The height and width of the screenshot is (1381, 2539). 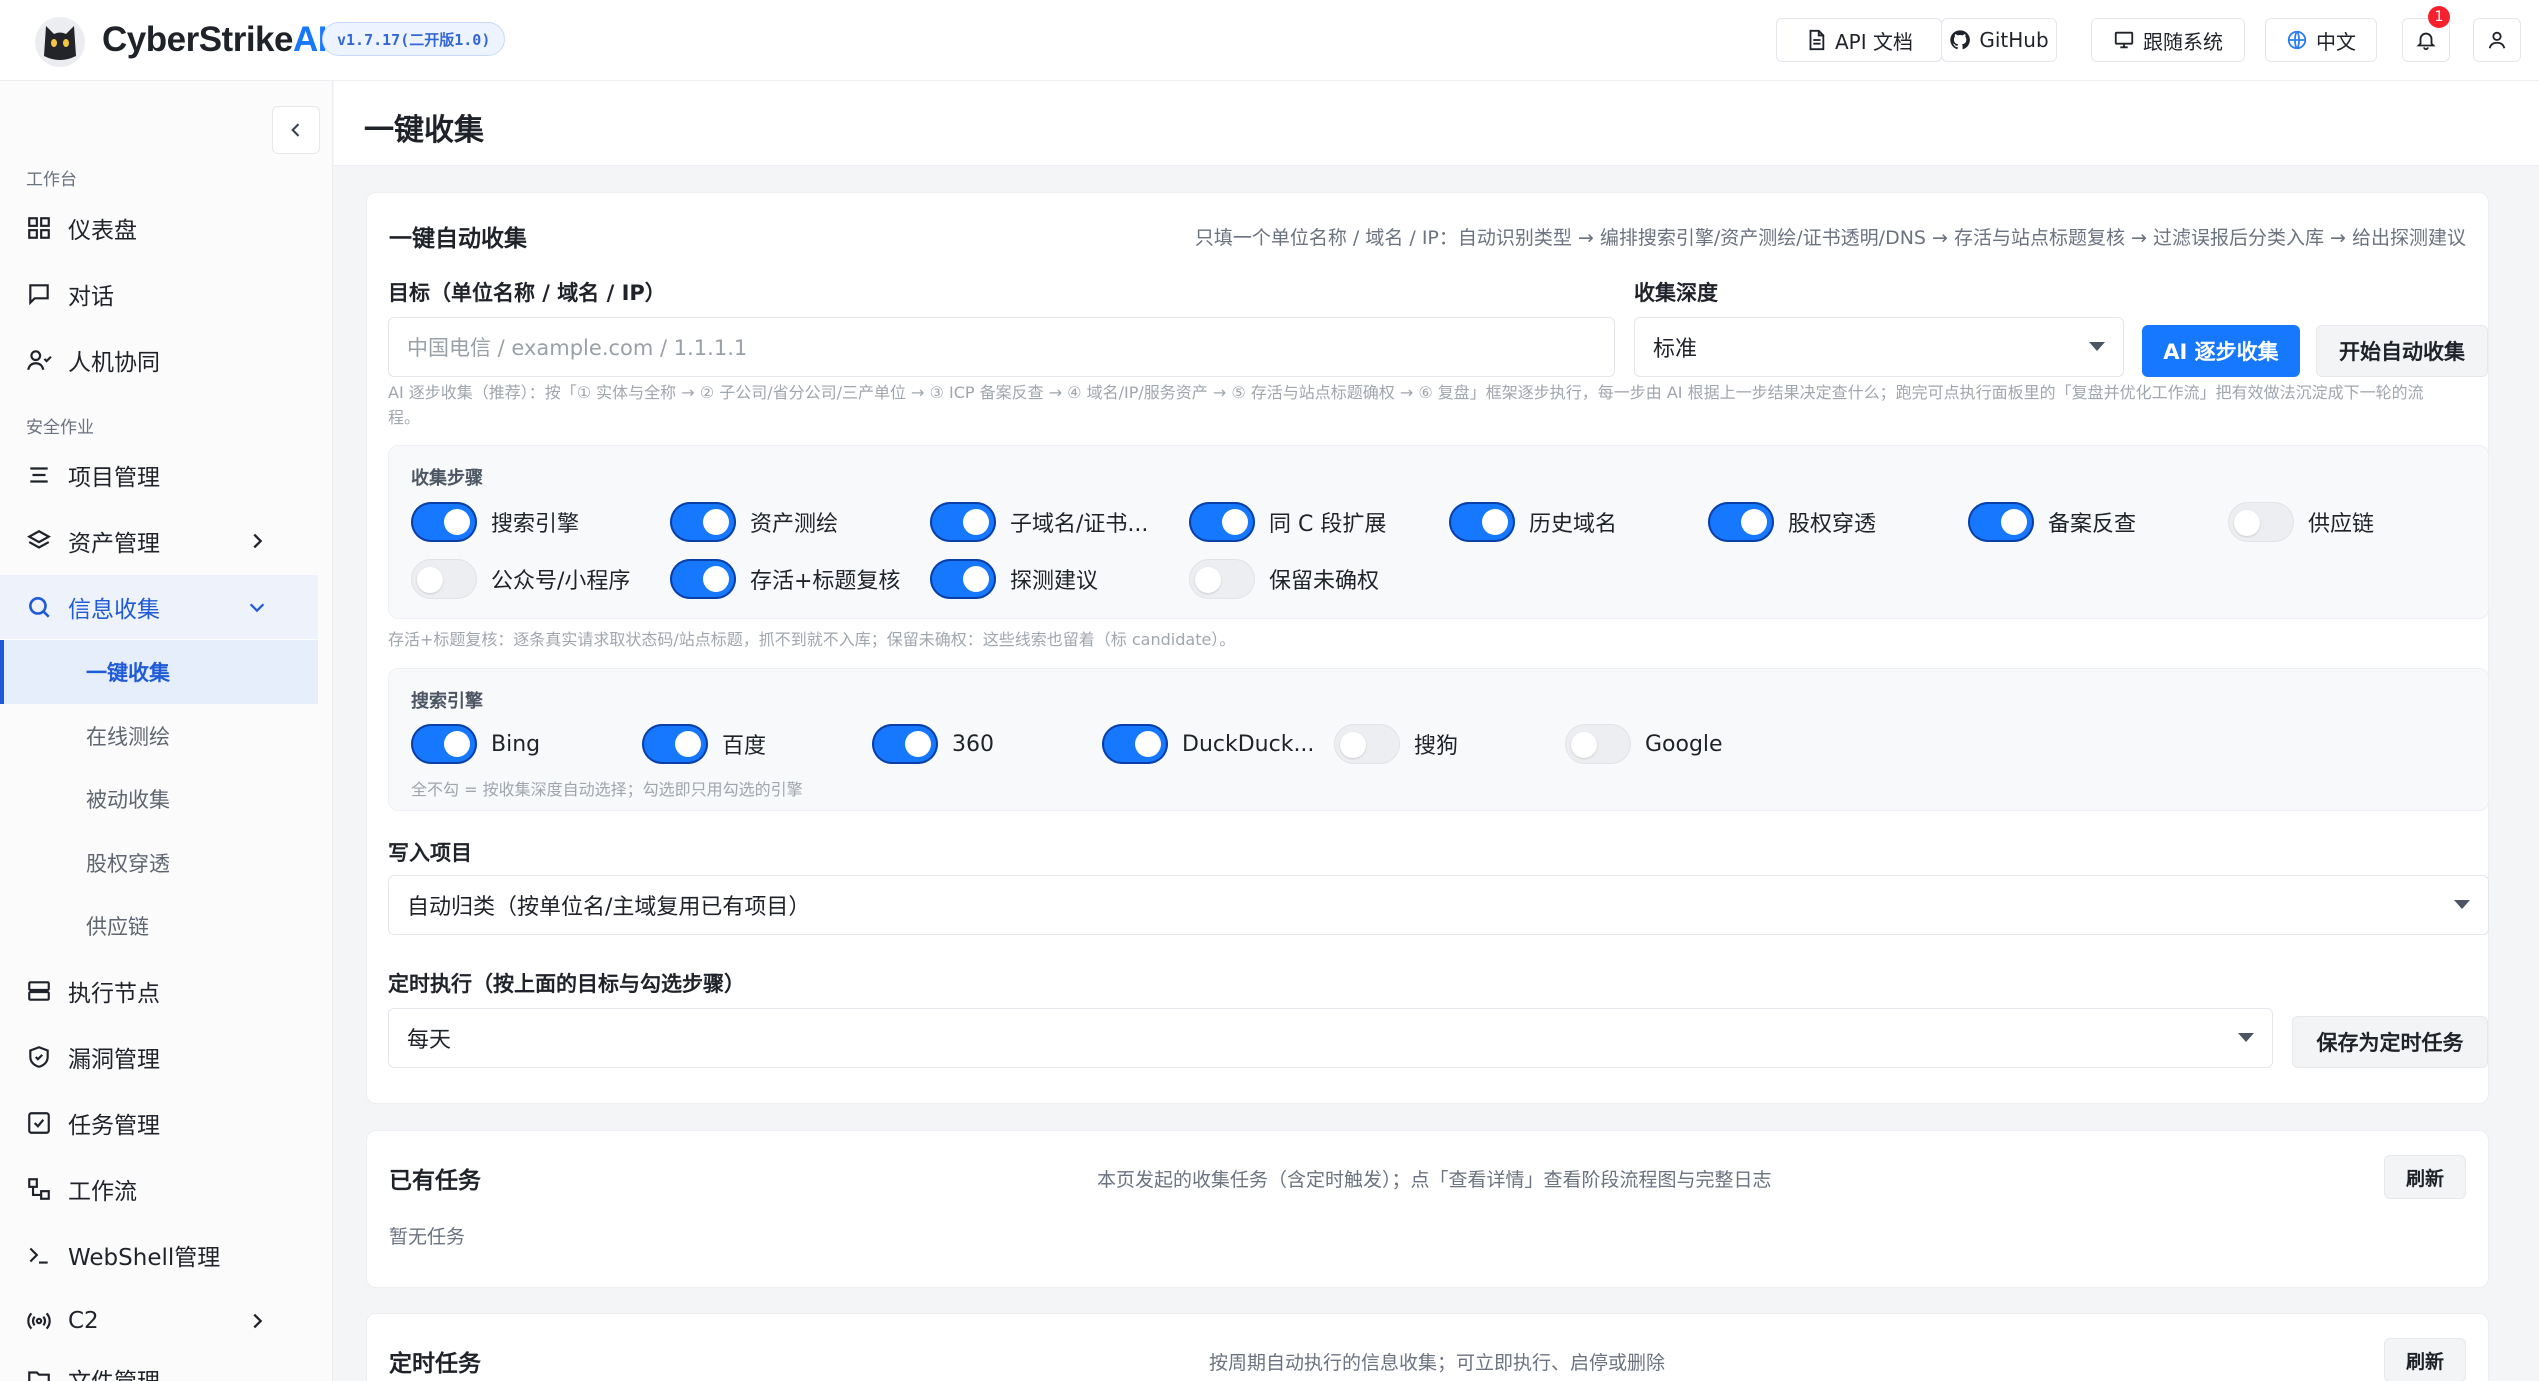 I want to click on sidebar-item-dashboard: 仪表盘, so click(x=159, y=228).